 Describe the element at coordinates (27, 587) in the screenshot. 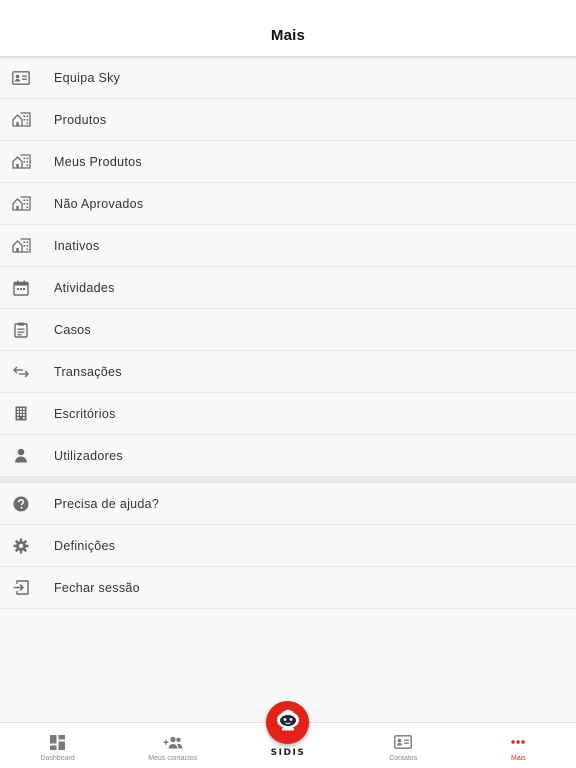

I see `logout-icon` at that location.